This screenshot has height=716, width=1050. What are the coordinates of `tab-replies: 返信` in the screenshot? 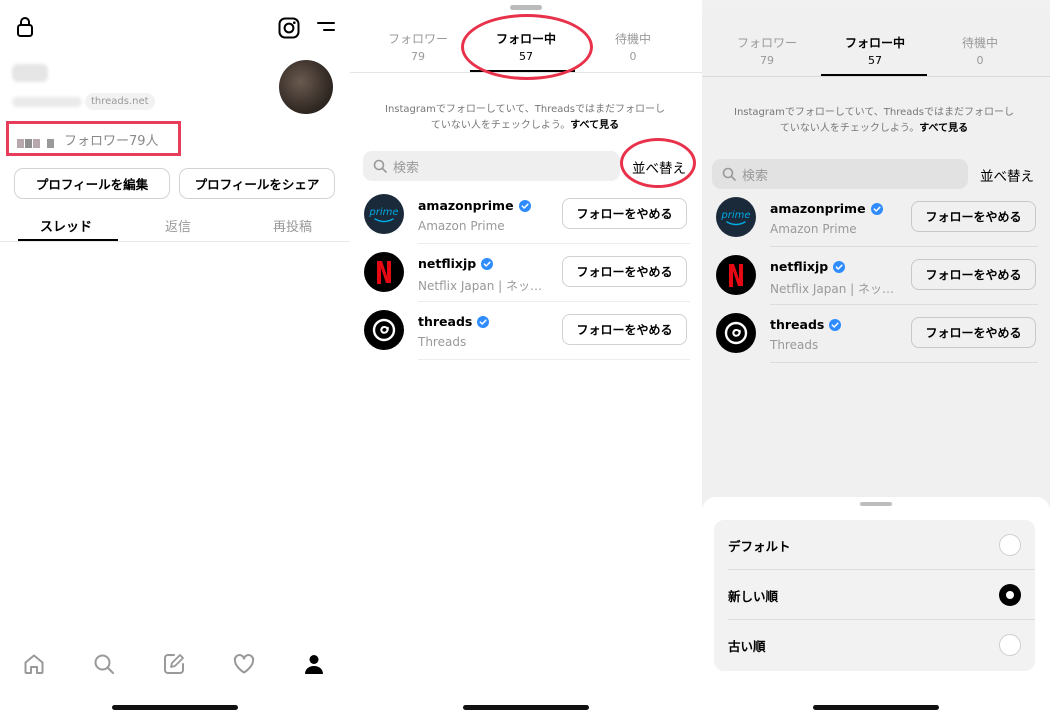 It's located at (178, 225).